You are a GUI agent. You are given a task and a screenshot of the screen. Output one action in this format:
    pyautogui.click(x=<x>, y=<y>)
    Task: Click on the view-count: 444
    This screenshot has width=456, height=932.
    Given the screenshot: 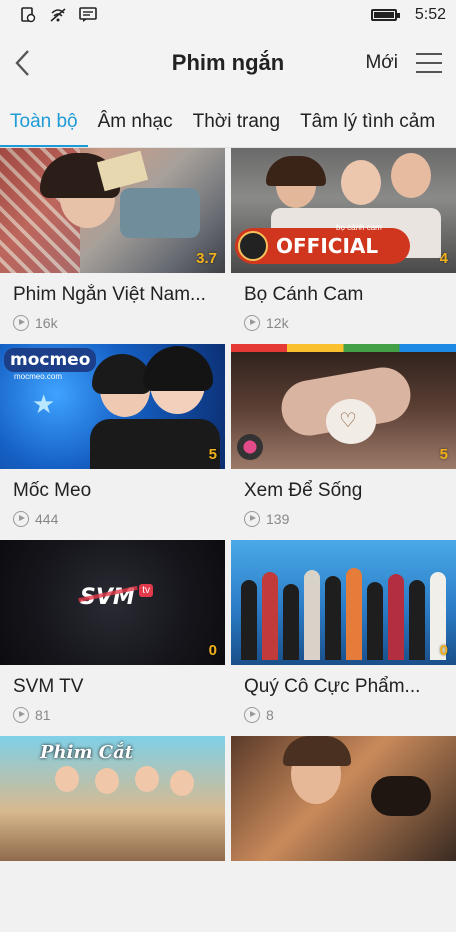 What is the action you would take?
    pyautogui.click(x=119, y=519)
    